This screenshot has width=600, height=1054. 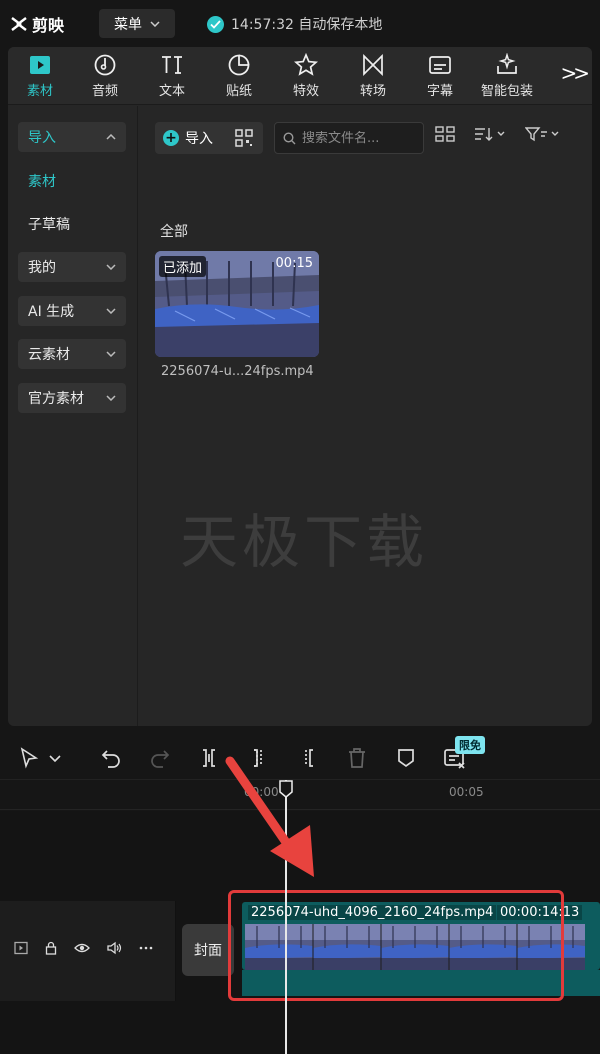 What do you see at coordinates (490, 134) in the screenshot?
I see `sort-icon` at bounding box center [490, 134].